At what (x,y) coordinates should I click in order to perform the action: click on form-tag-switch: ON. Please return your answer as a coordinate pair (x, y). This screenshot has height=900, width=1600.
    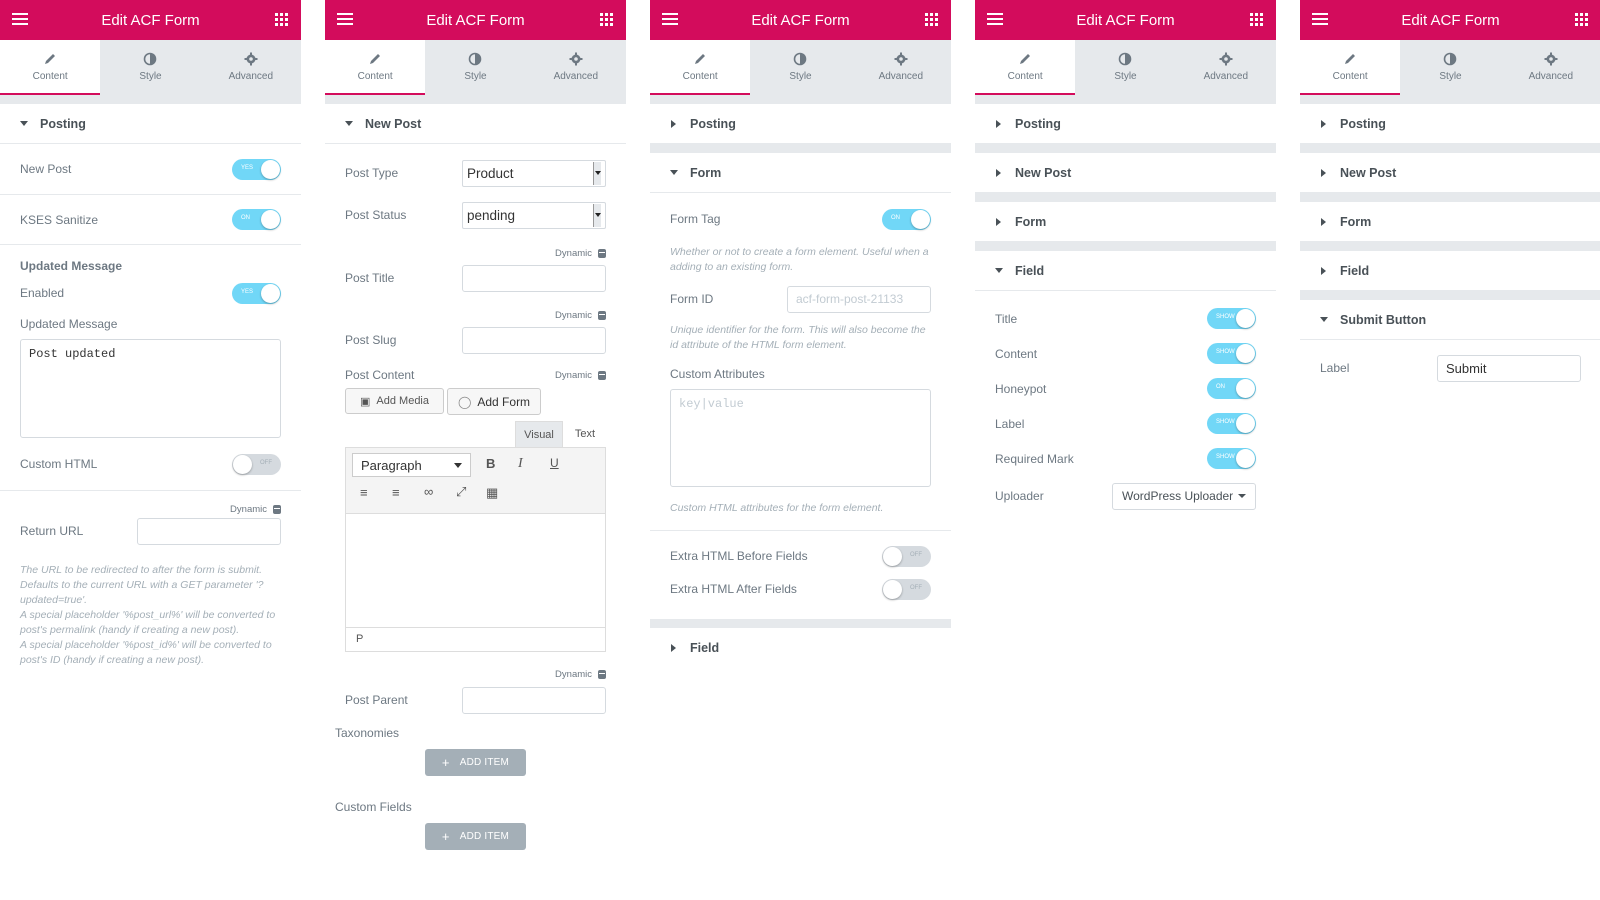
    Looking at the image, I should click on (906, 219).